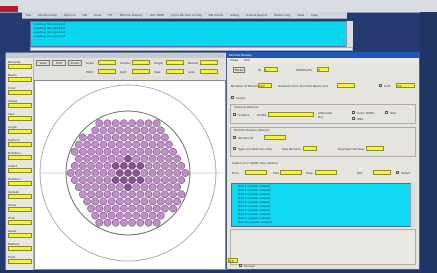  Describe the element at coordinates (353, 112) in the screenshot. I see `color-width-checkbox` at that location.